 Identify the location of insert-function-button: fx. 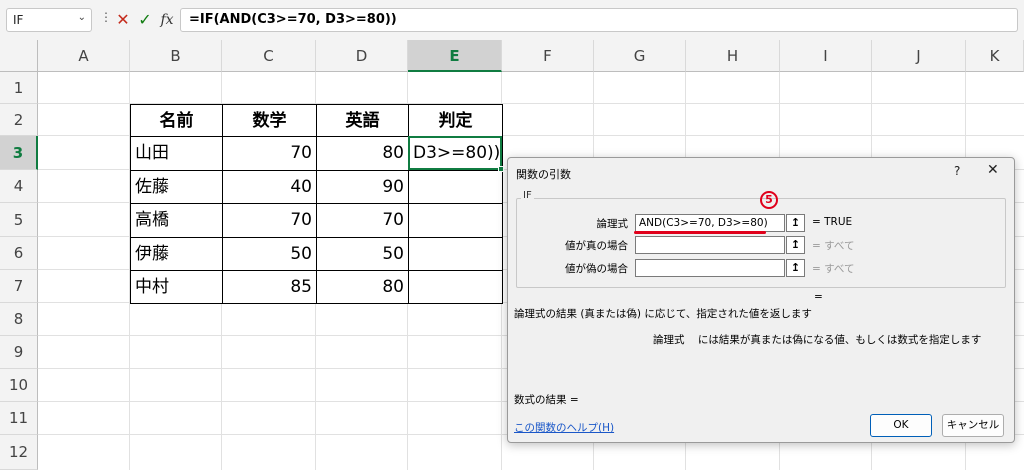
(167, 20).